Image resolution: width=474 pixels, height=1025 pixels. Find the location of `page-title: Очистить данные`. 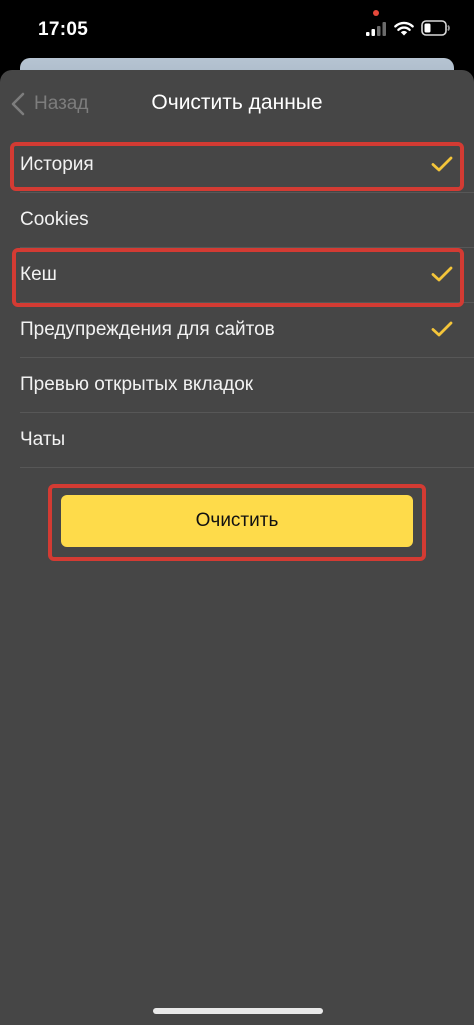

page-title: Очистить данные is located at coordinates (237, 102).